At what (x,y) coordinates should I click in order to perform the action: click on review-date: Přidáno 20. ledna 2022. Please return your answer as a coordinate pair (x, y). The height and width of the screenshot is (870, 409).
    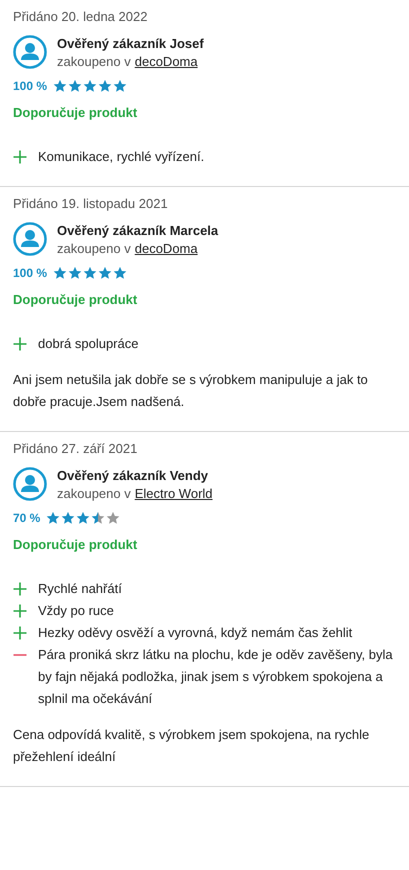
    Looking at the image, I should click on (80, 16).